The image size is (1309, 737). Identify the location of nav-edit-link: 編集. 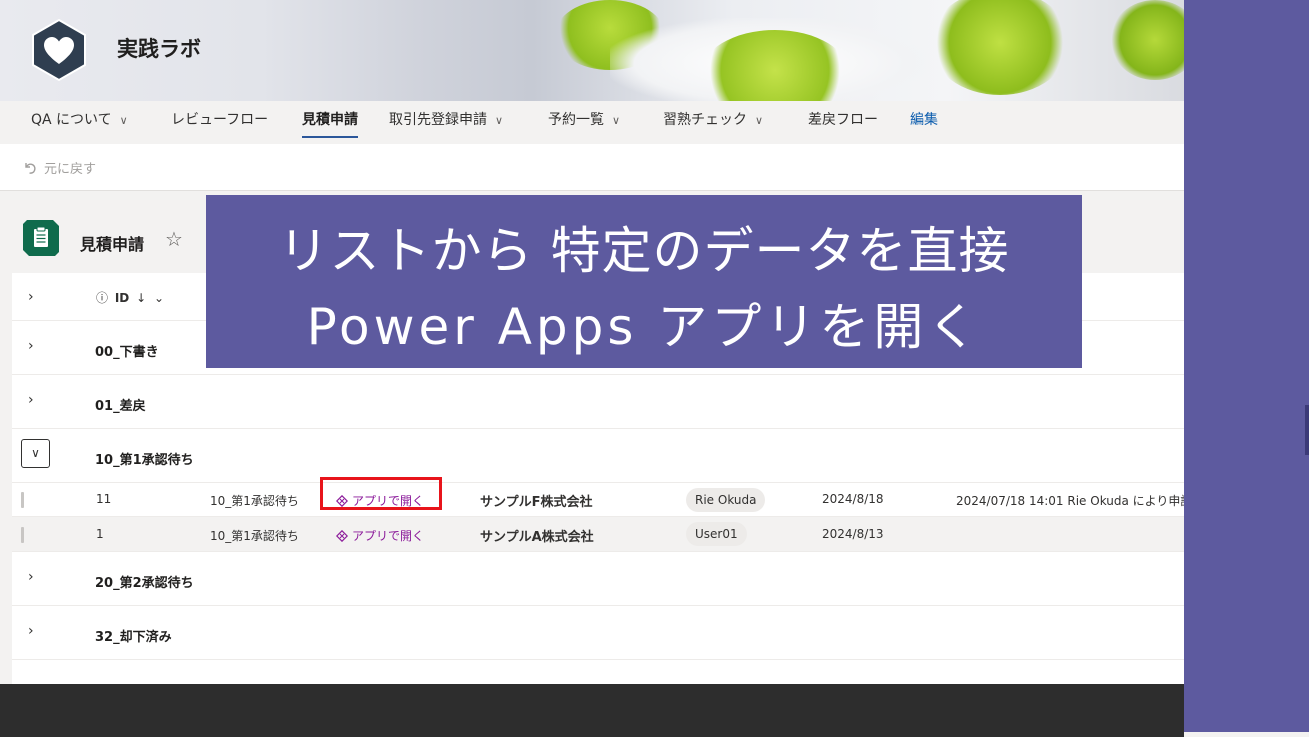
(924, 122).